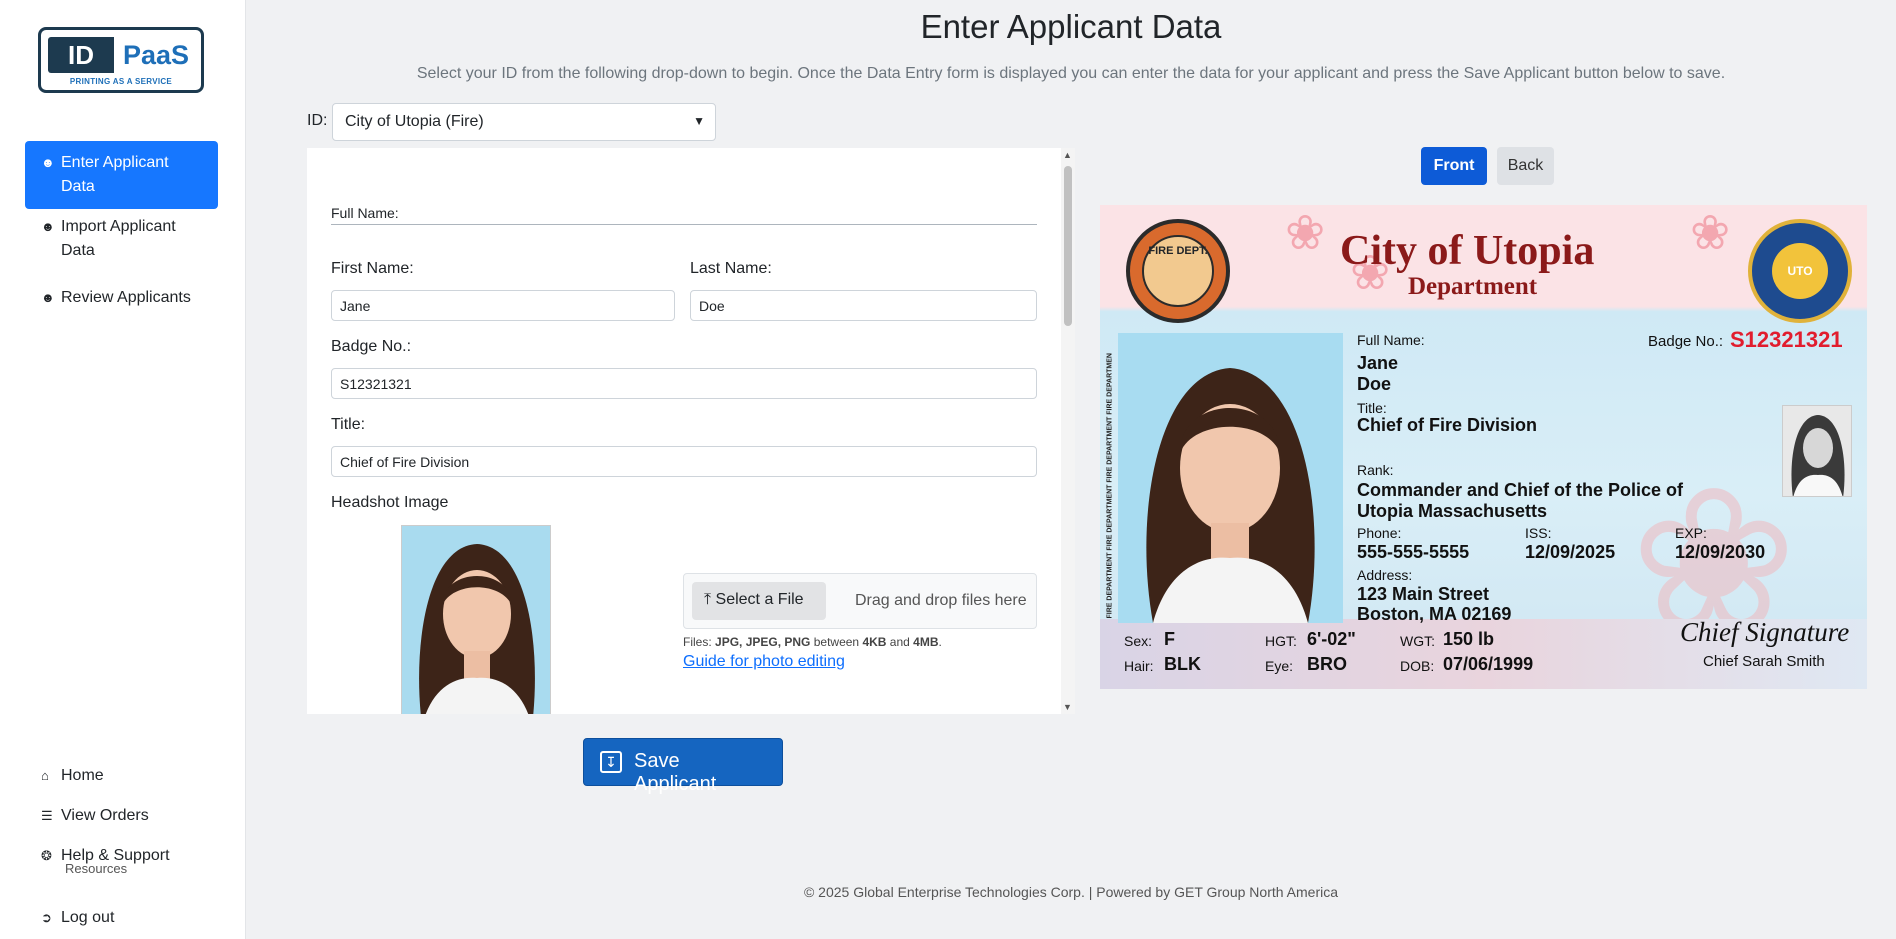 The image size is (1896, 939). What do you see at coordinates (1538, 533) in the screenshot?
I see `card-iss-label: ISS:` at bounding box center [1538, 533].